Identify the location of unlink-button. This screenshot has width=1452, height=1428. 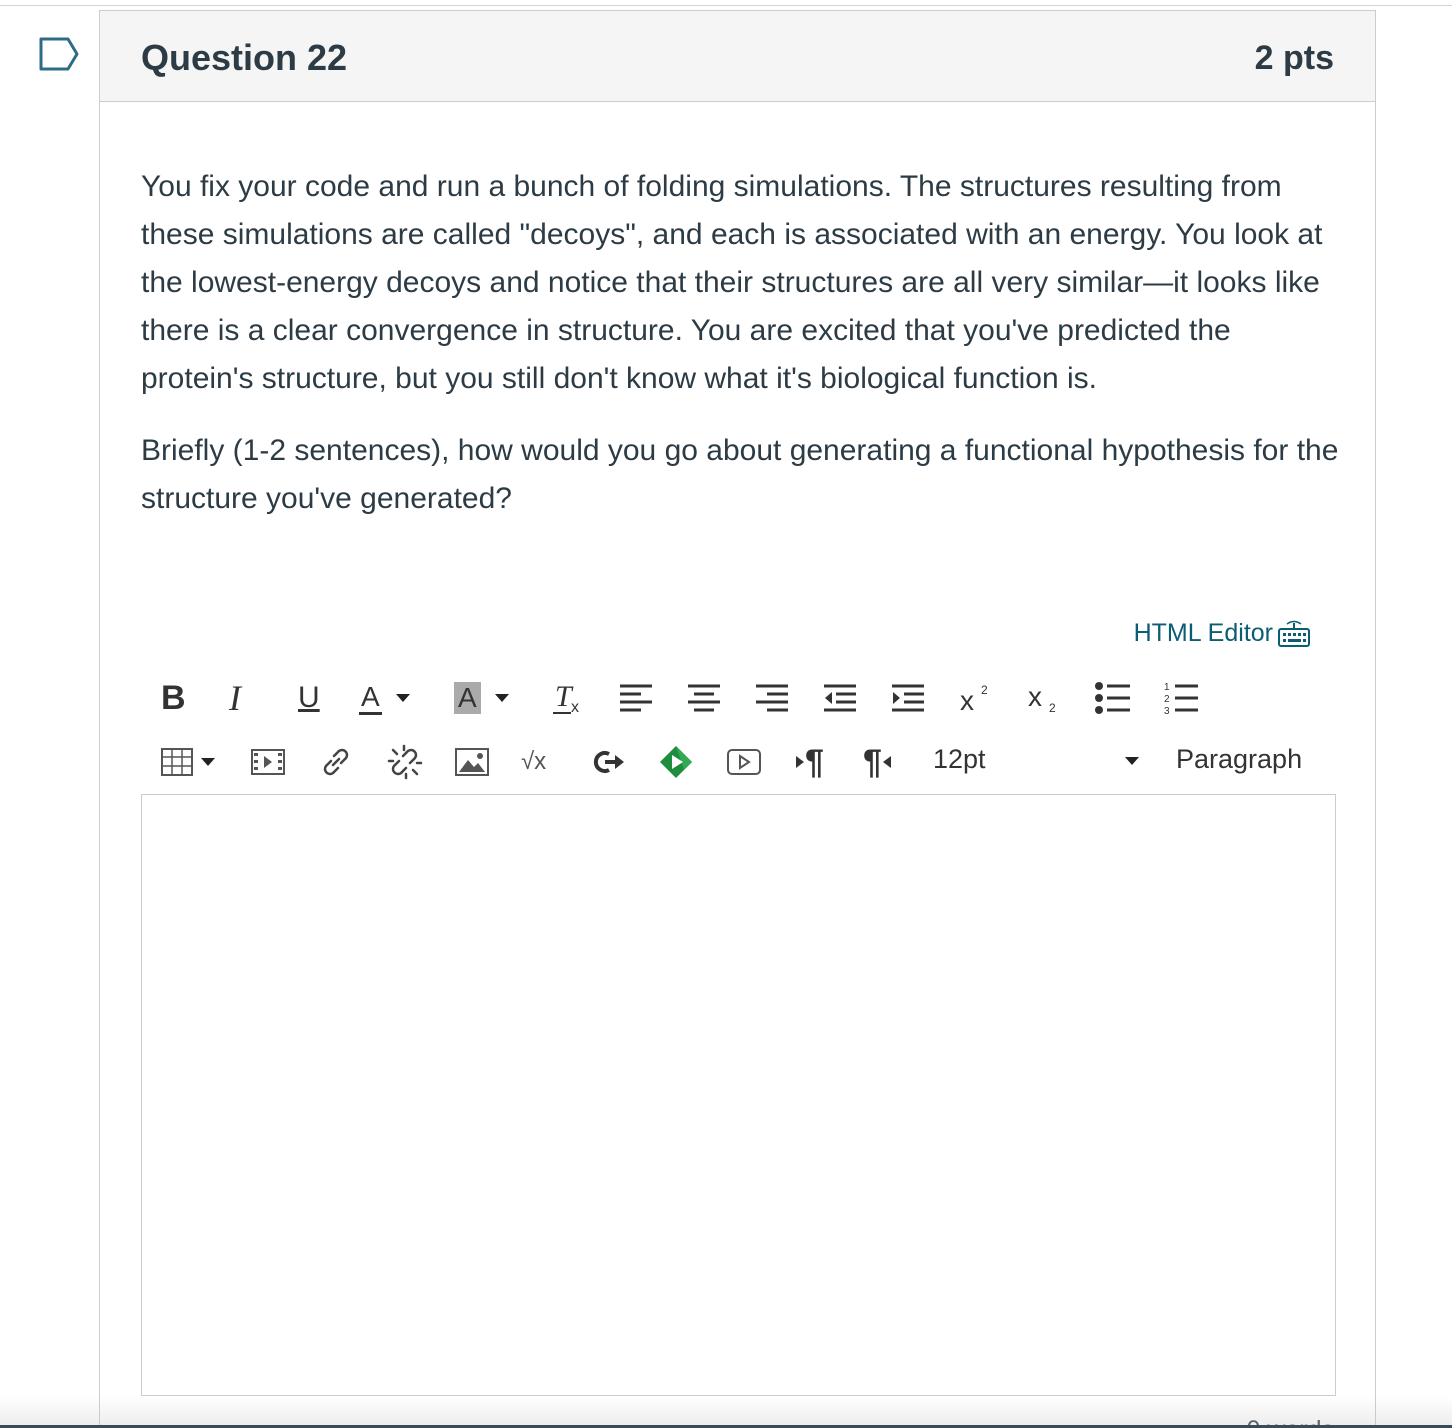
(405, 762).